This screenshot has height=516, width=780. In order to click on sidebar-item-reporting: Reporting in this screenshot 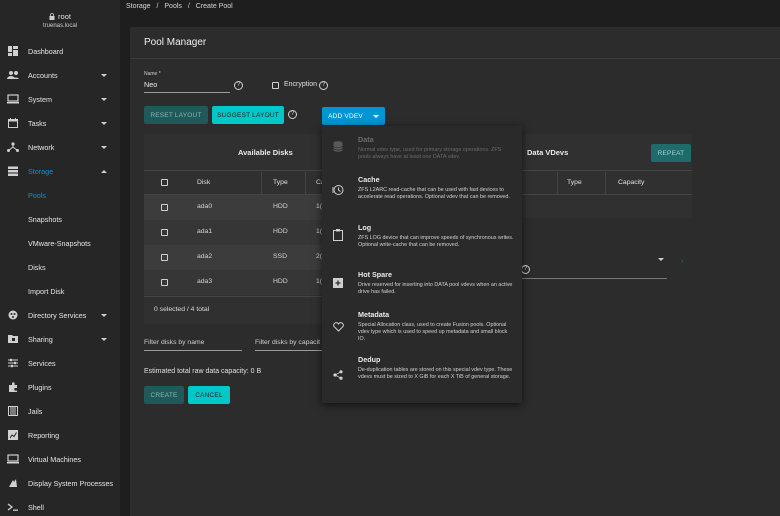, I will do `click(60, 435)`.